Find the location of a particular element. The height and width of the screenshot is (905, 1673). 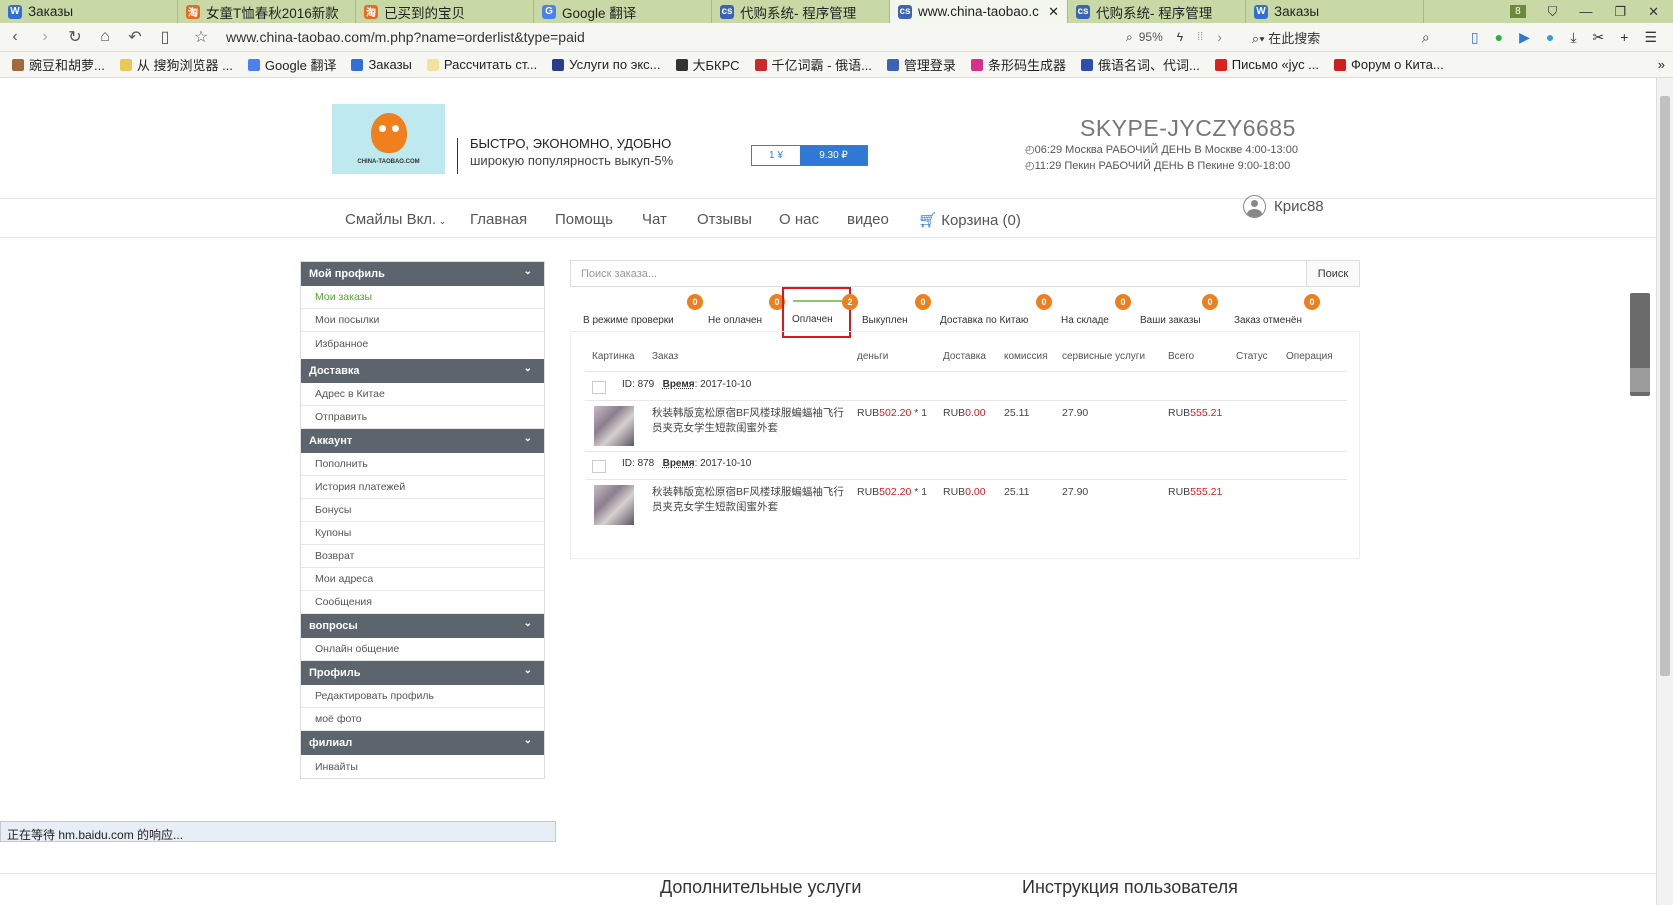

tab-unpaid: Не оплачен is located at coordinates (735, 320).